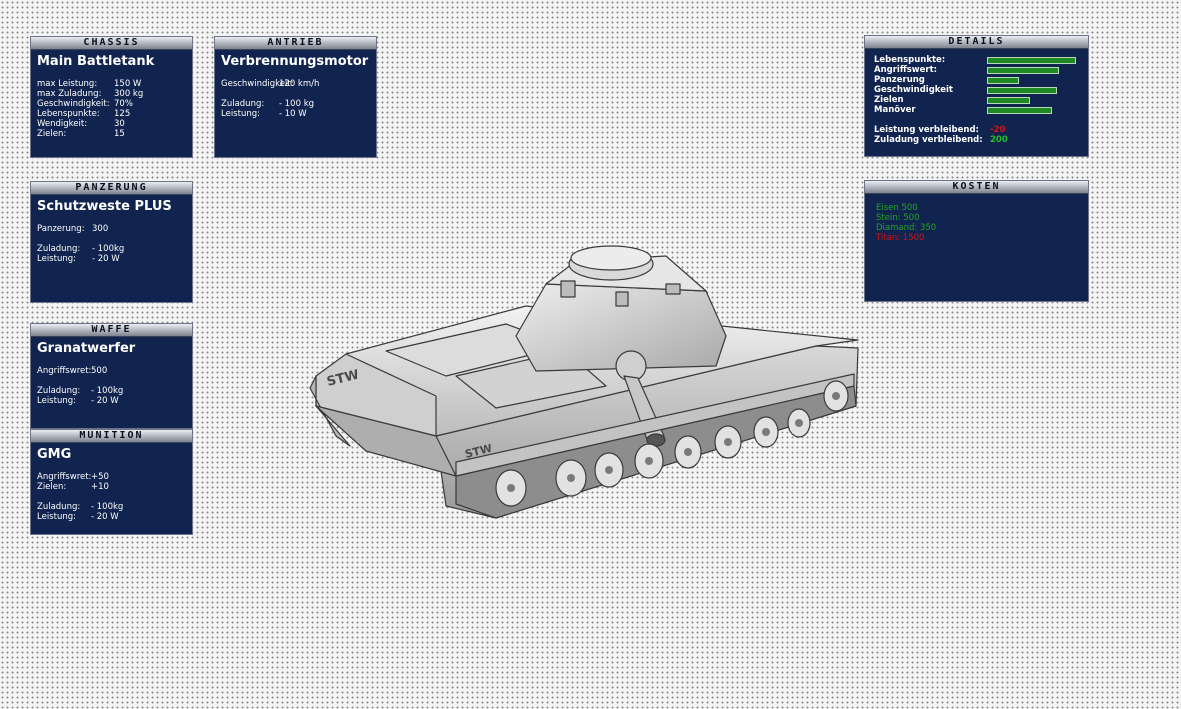 This screenshot has width=1181, height=709. Describe the element at coordinates (895, 110) in the screenshot. I see `detail-label: Manöver` at that location.